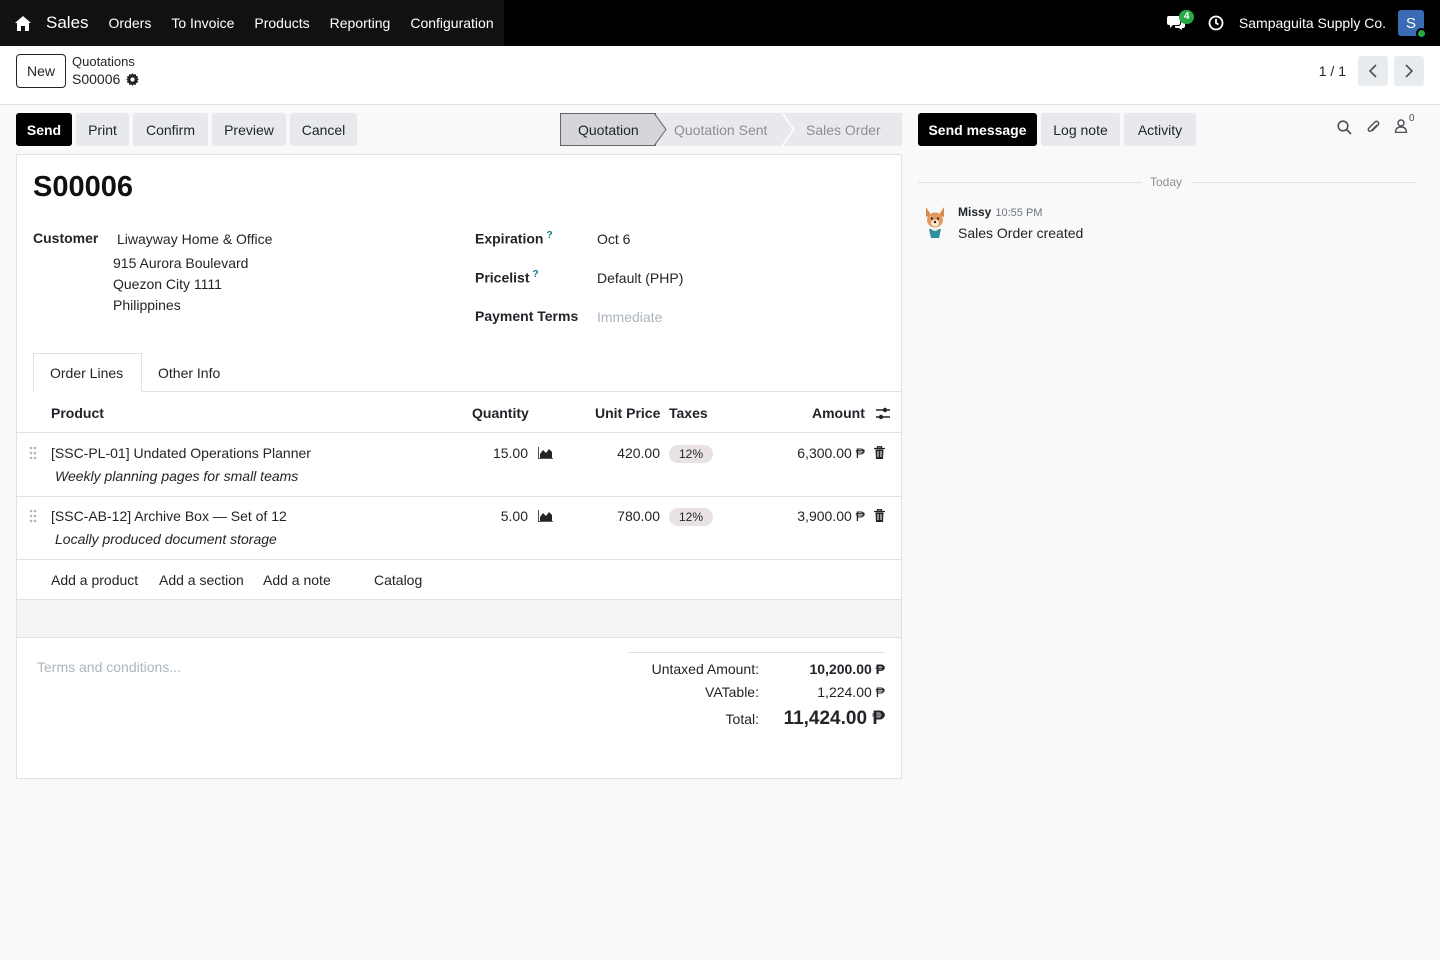  Describe the element at coordinates (77, 413) in the screenshot. I see `column-product: Product` at that location.